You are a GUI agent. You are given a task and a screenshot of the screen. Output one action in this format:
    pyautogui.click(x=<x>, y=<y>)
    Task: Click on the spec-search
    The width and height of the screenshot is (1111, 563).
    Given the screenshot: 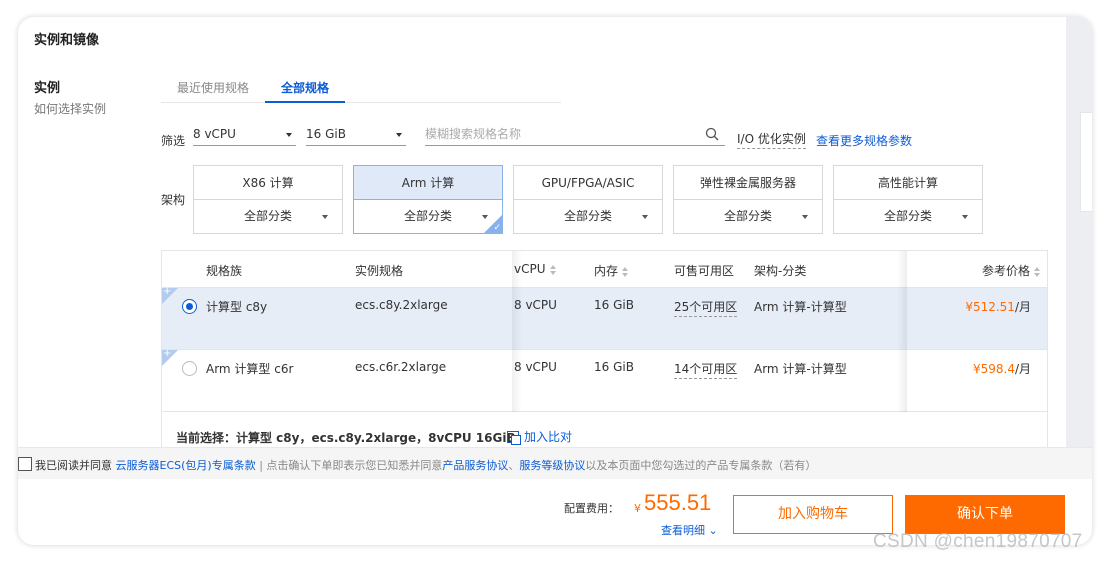 What is the action you would take?
    pyautogui.click(x=575, y=135)
    